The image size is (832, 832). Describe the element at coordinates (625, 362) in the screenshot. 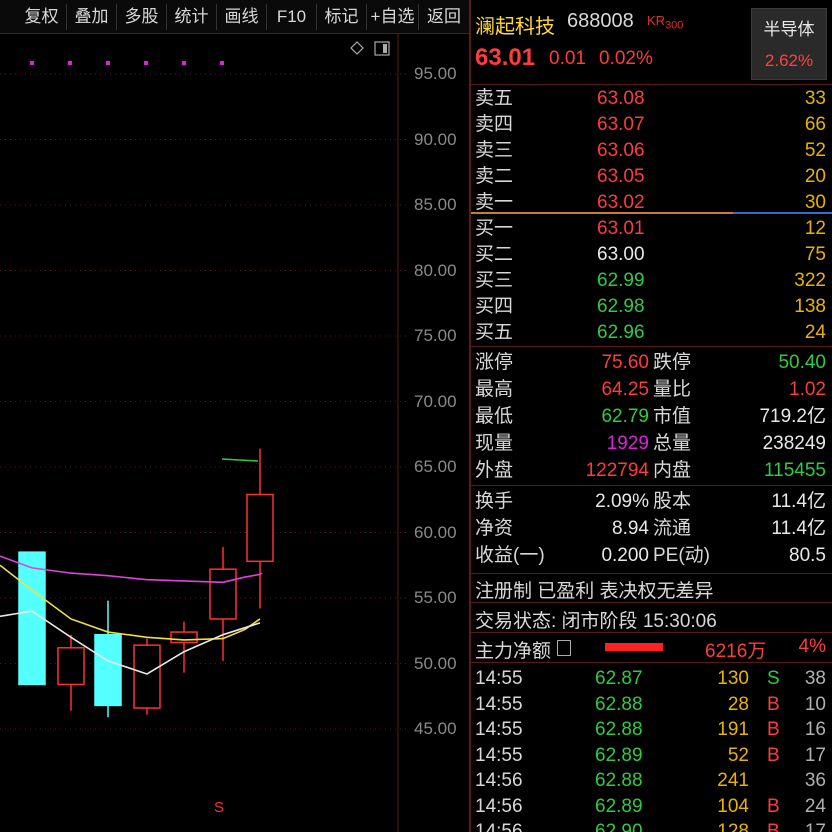

I see `stat-value: 75.60` at that location.